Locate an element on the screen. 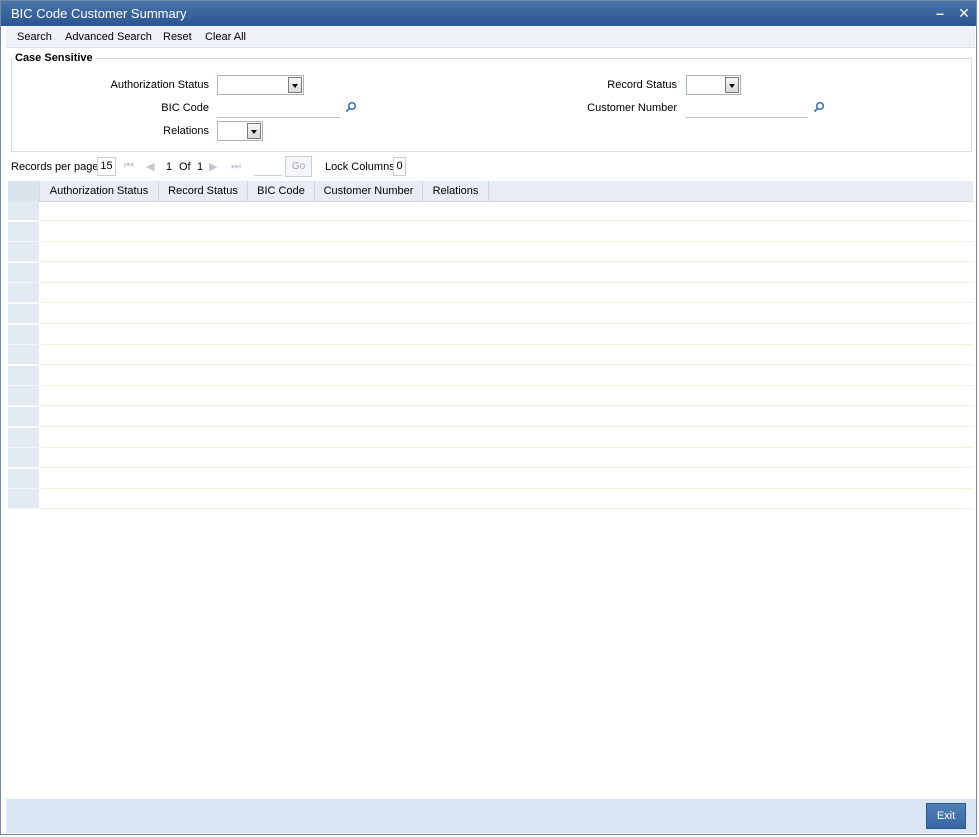 The image size is (979, 837). footer-bar: Exit is located at coordinates (491, 816).